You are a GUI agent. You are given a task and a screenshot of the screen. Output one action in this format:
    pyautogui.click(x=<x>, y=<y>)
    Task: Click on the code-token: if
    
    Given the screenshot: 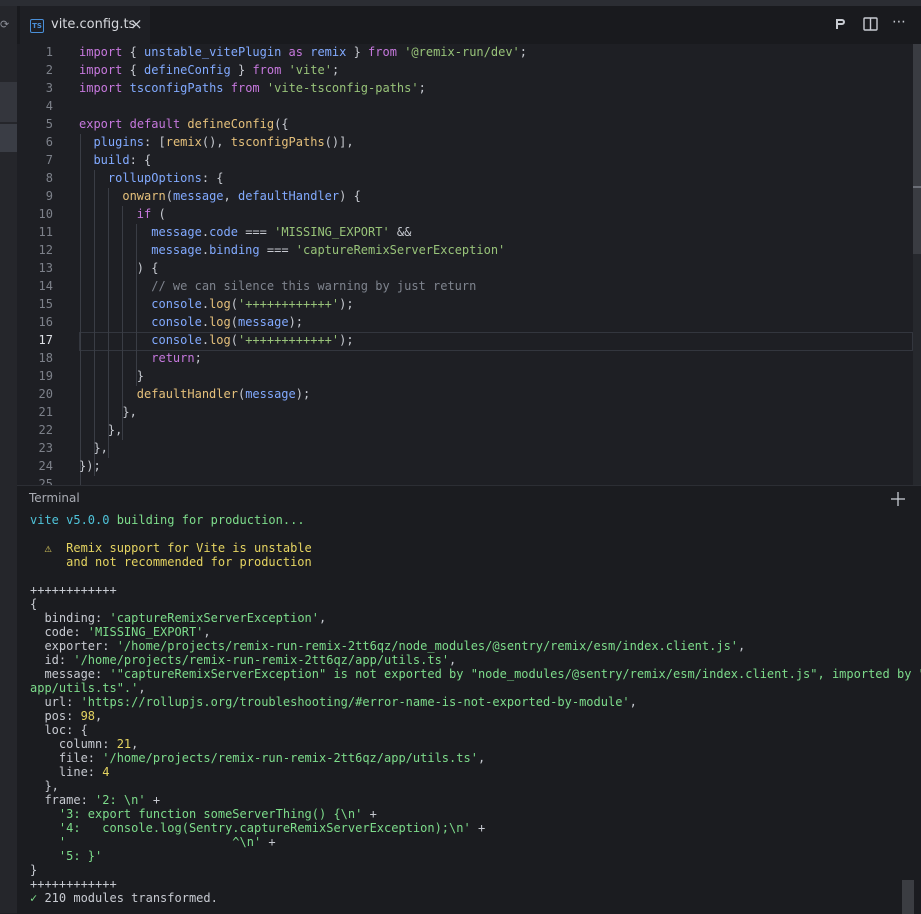 What is the action you would take?
    pyautogui.click(x=144, y=214)
    